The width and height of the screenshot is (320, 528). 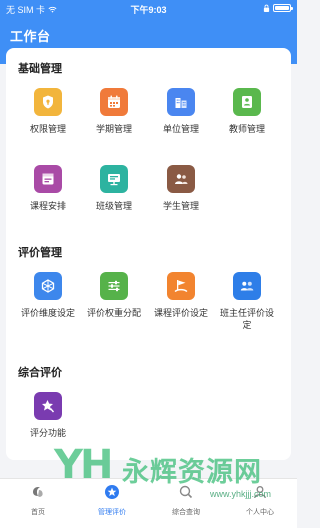 I want to click on clock: 下午9:03, so click(x=148, y=10).